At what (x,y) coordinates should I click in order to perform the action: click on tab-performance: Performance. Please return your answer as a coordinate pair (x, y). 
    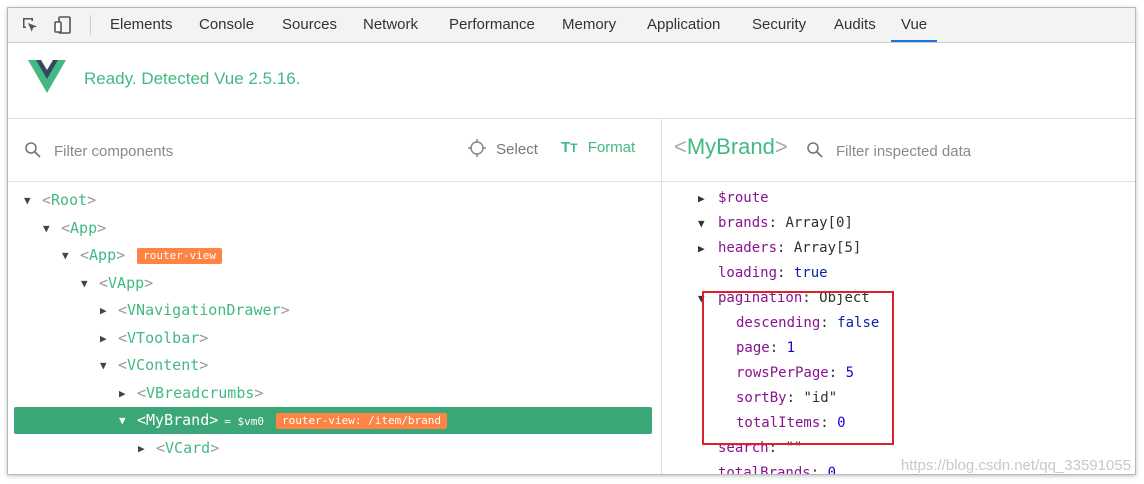
    Looking at the image, I should click on (492, 25).